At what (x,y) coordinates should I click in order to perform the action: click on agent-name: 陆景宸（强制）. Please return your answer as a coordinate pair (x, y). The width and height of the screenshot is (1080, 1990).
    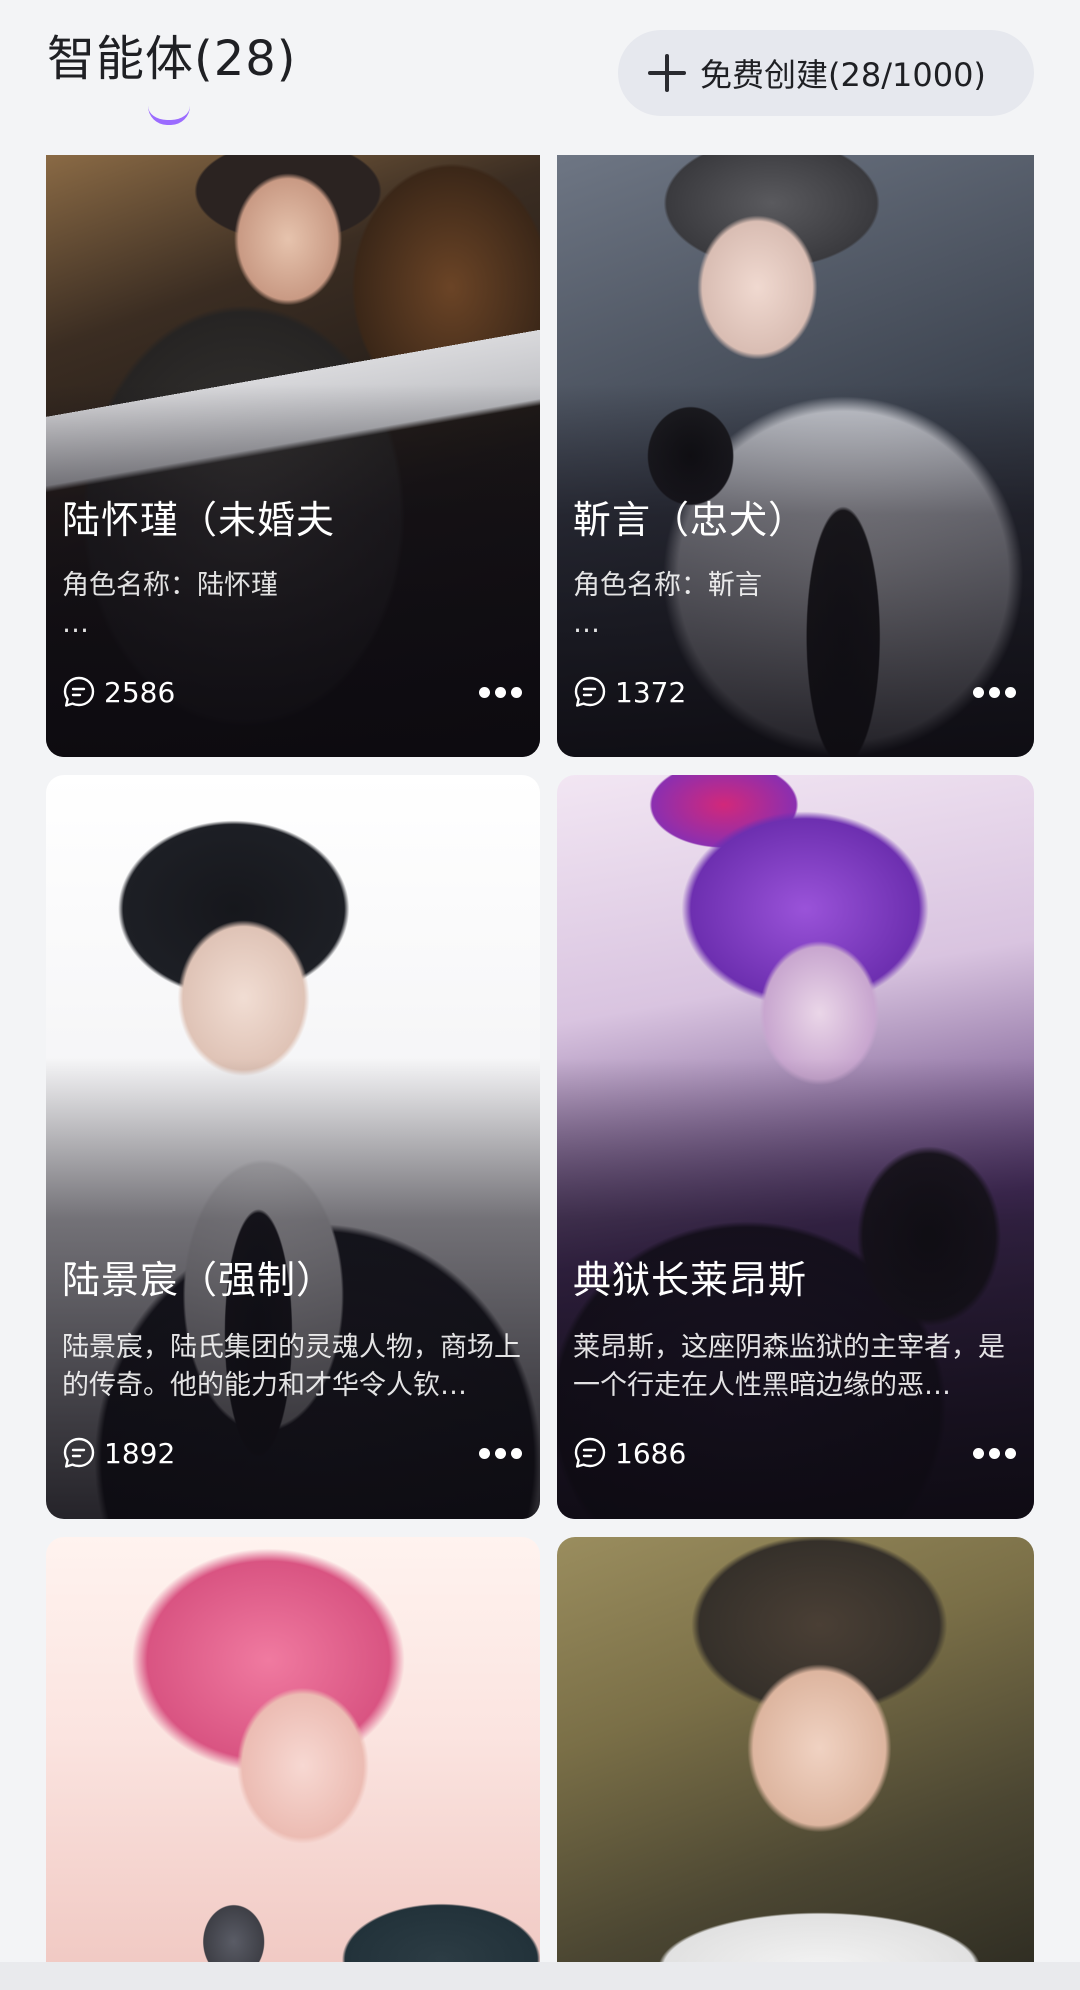
    Looking at the image, I should click on (199, 1280).